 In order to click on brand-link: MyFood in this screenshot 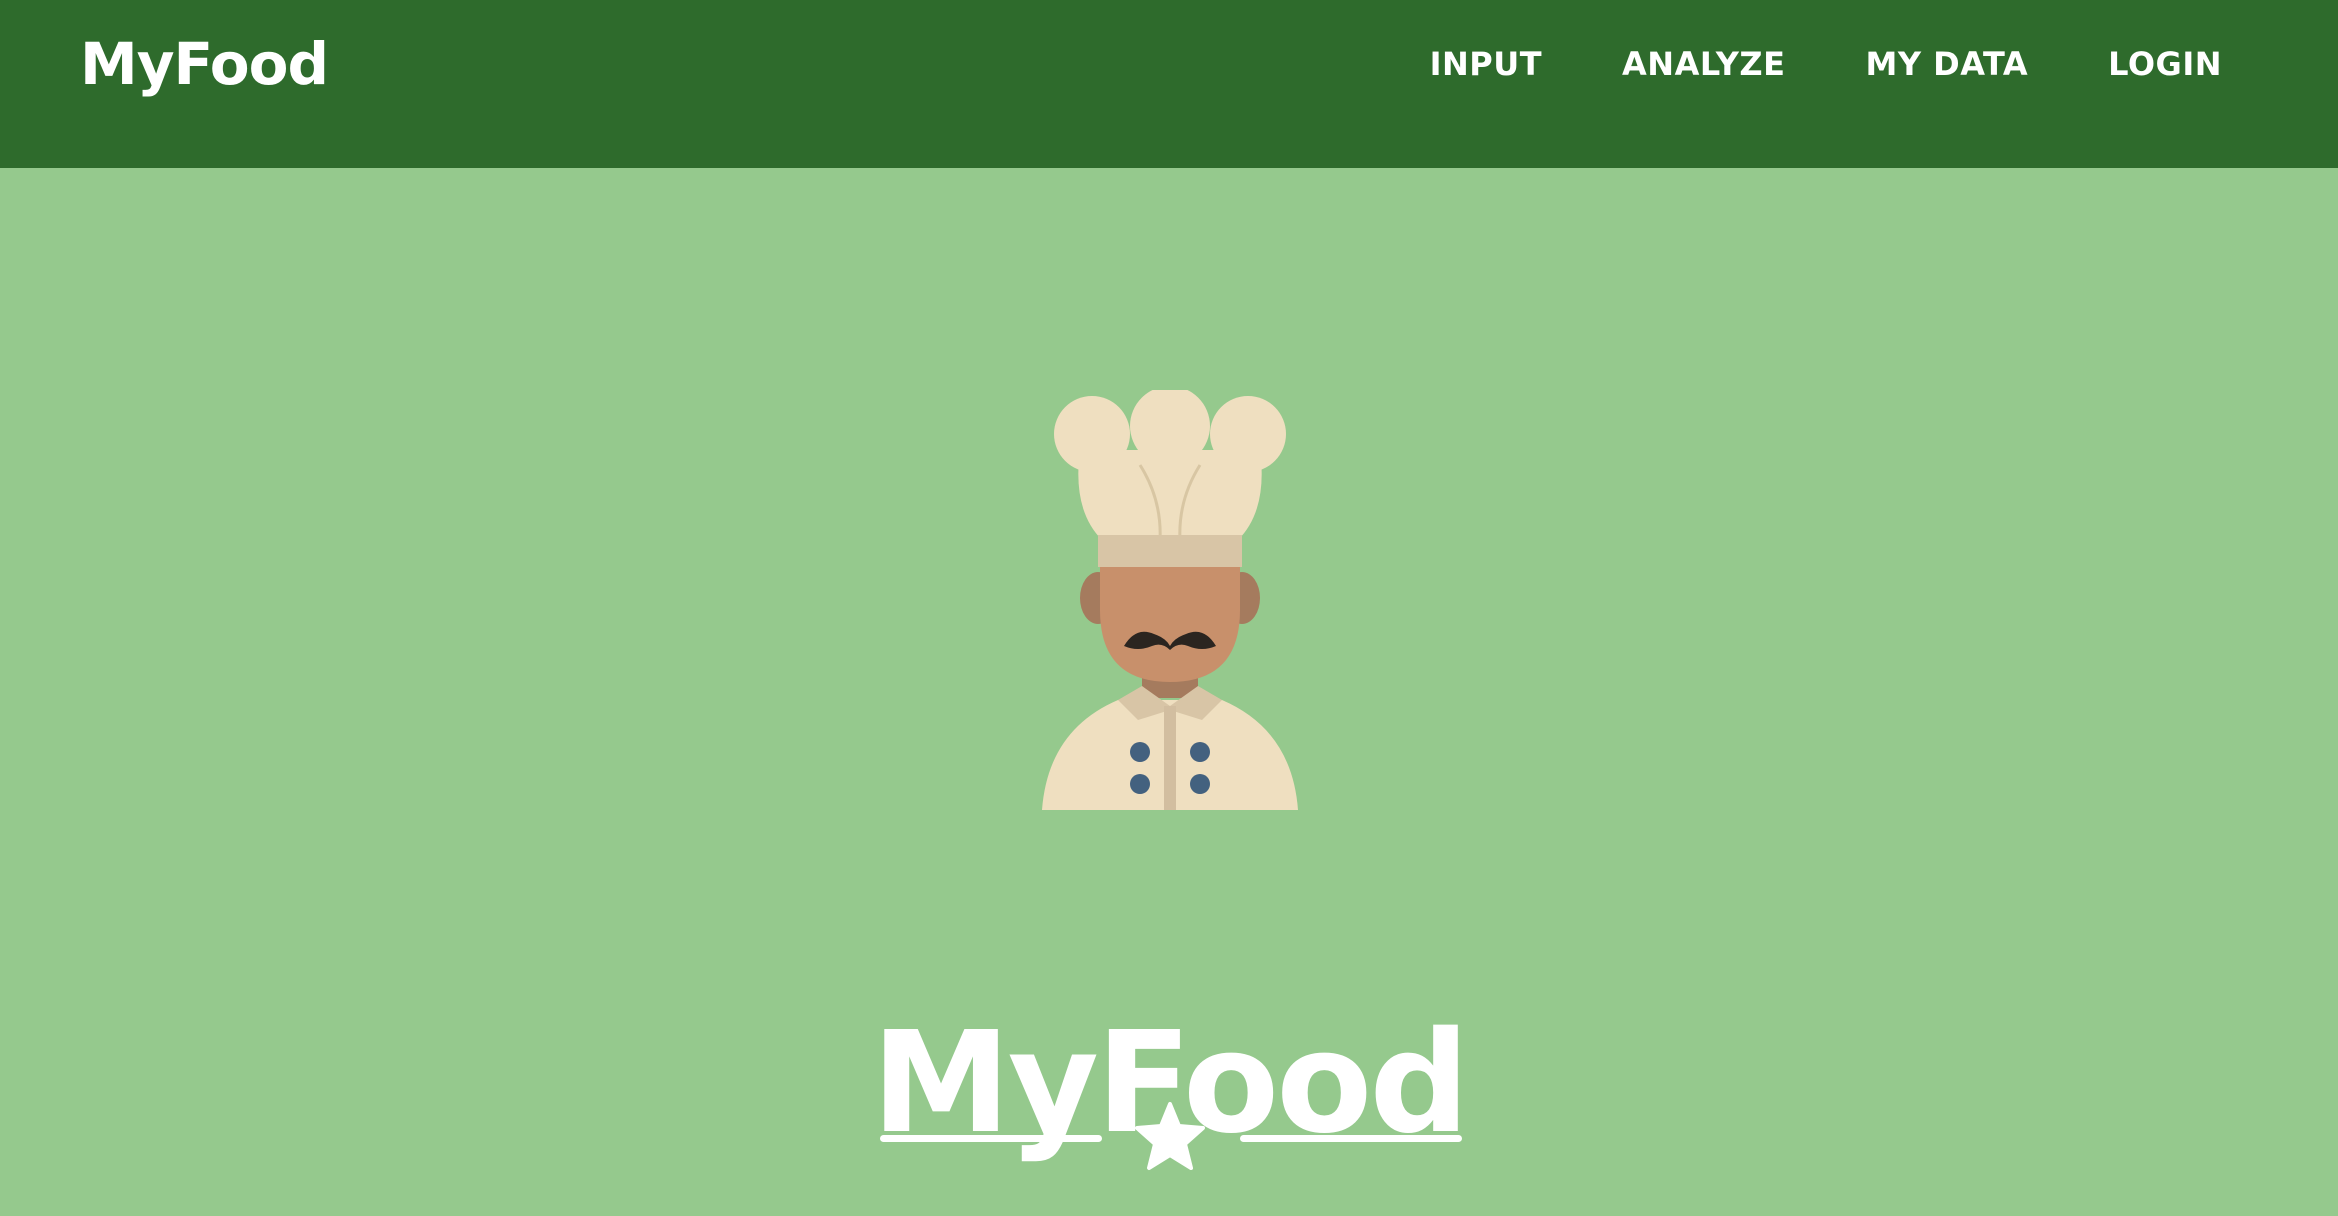, I will do `click(204, 64)`.